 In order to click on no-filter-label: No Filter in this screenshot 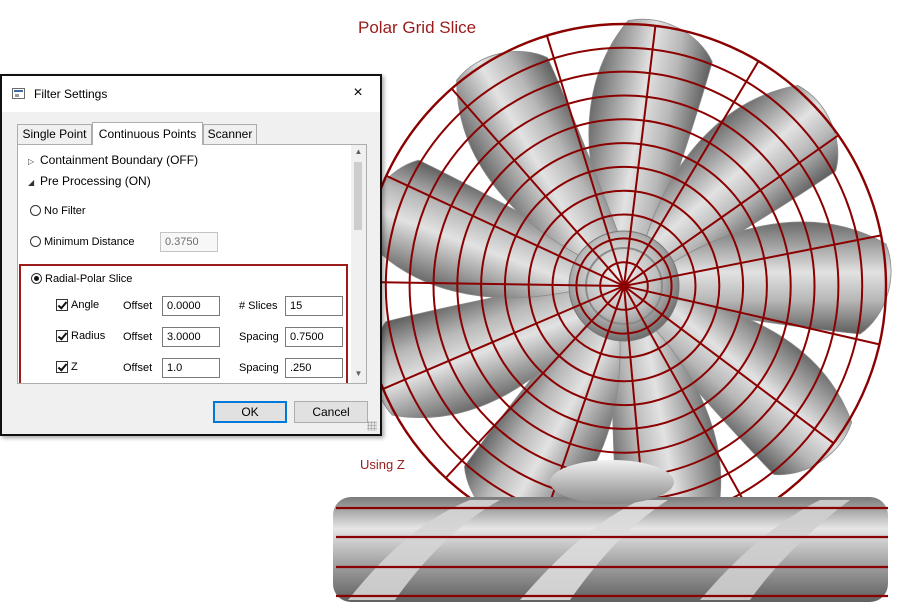, I will do `click(65, 211)`.